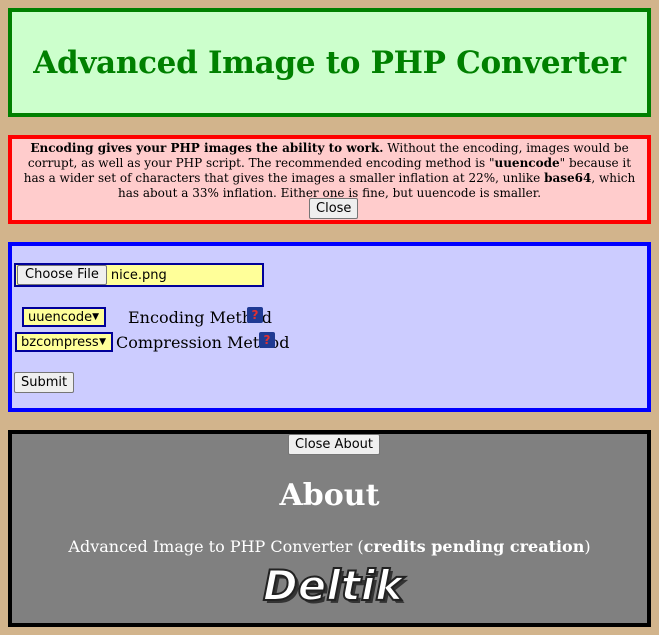  Describe the element at coordinates (44, 382) in the screenshot. I see `submit-button: Submit` at that location.